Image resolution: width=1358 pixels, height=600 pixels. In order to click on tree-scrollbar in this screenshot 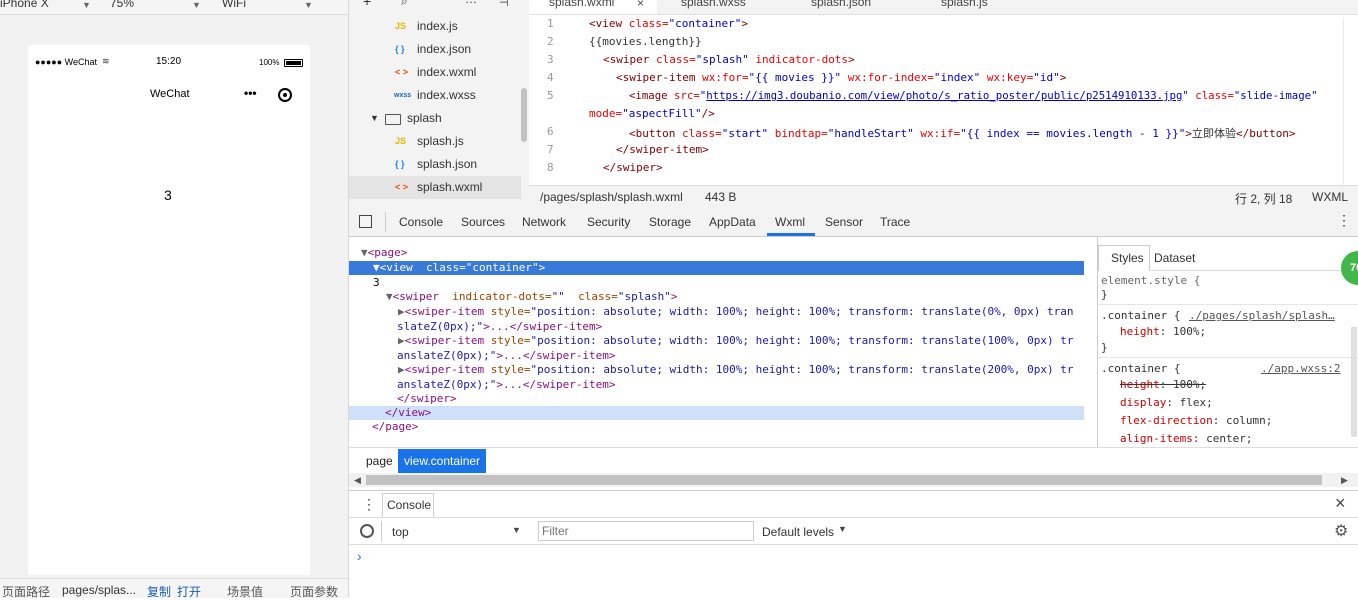, I will do `click(524, 115)`.